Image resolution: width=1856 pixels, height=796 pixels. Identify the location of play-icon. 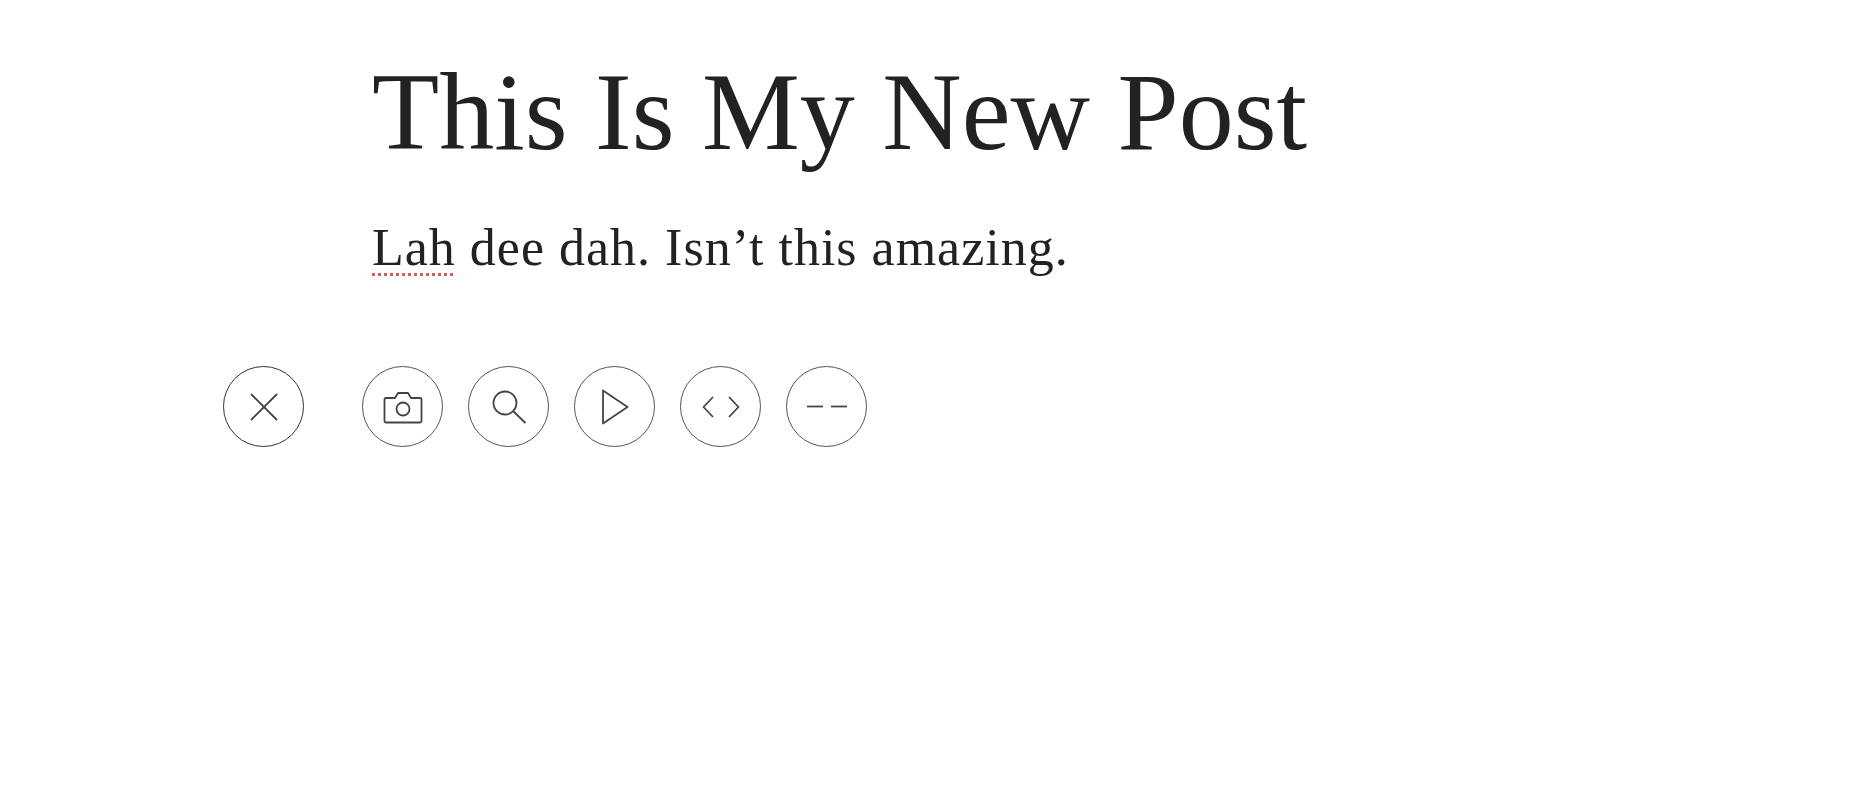
(614, 406).